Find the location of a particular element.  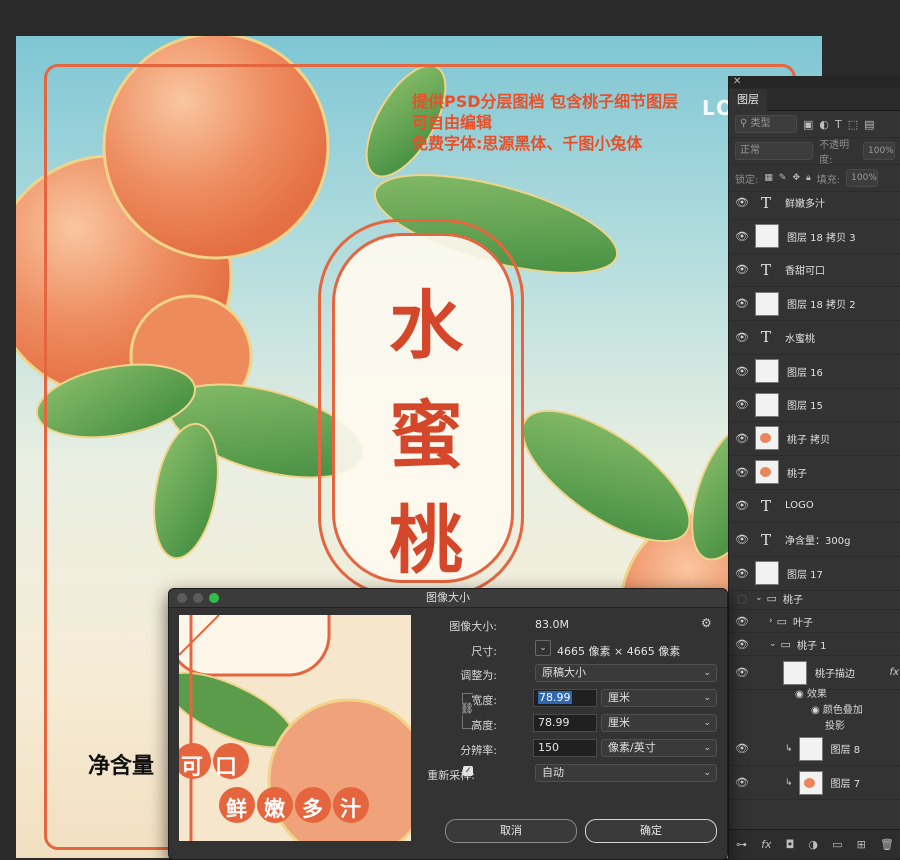

effect-color-overlay: ◉ 颜色叠加 is located at coordinates (837, 708).